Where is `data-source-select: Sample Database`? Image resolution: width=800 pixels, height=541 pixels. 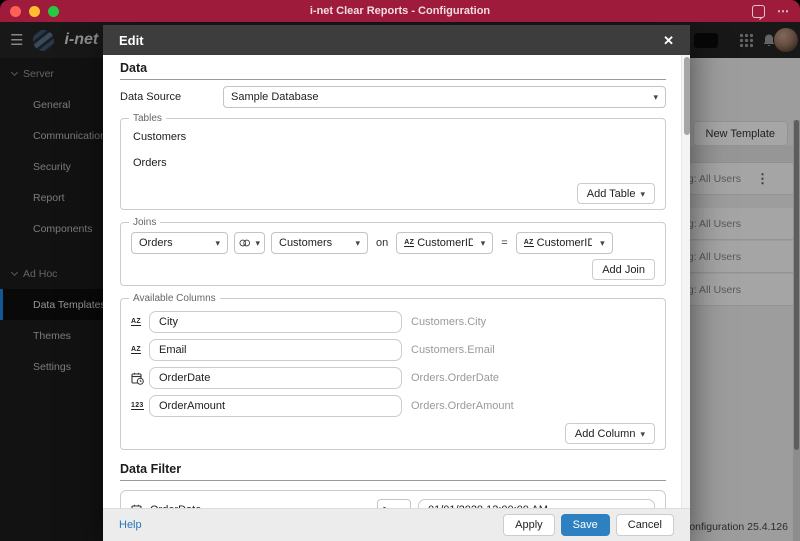
data-source-select: Sample Database is located at coordinates (444, 97).